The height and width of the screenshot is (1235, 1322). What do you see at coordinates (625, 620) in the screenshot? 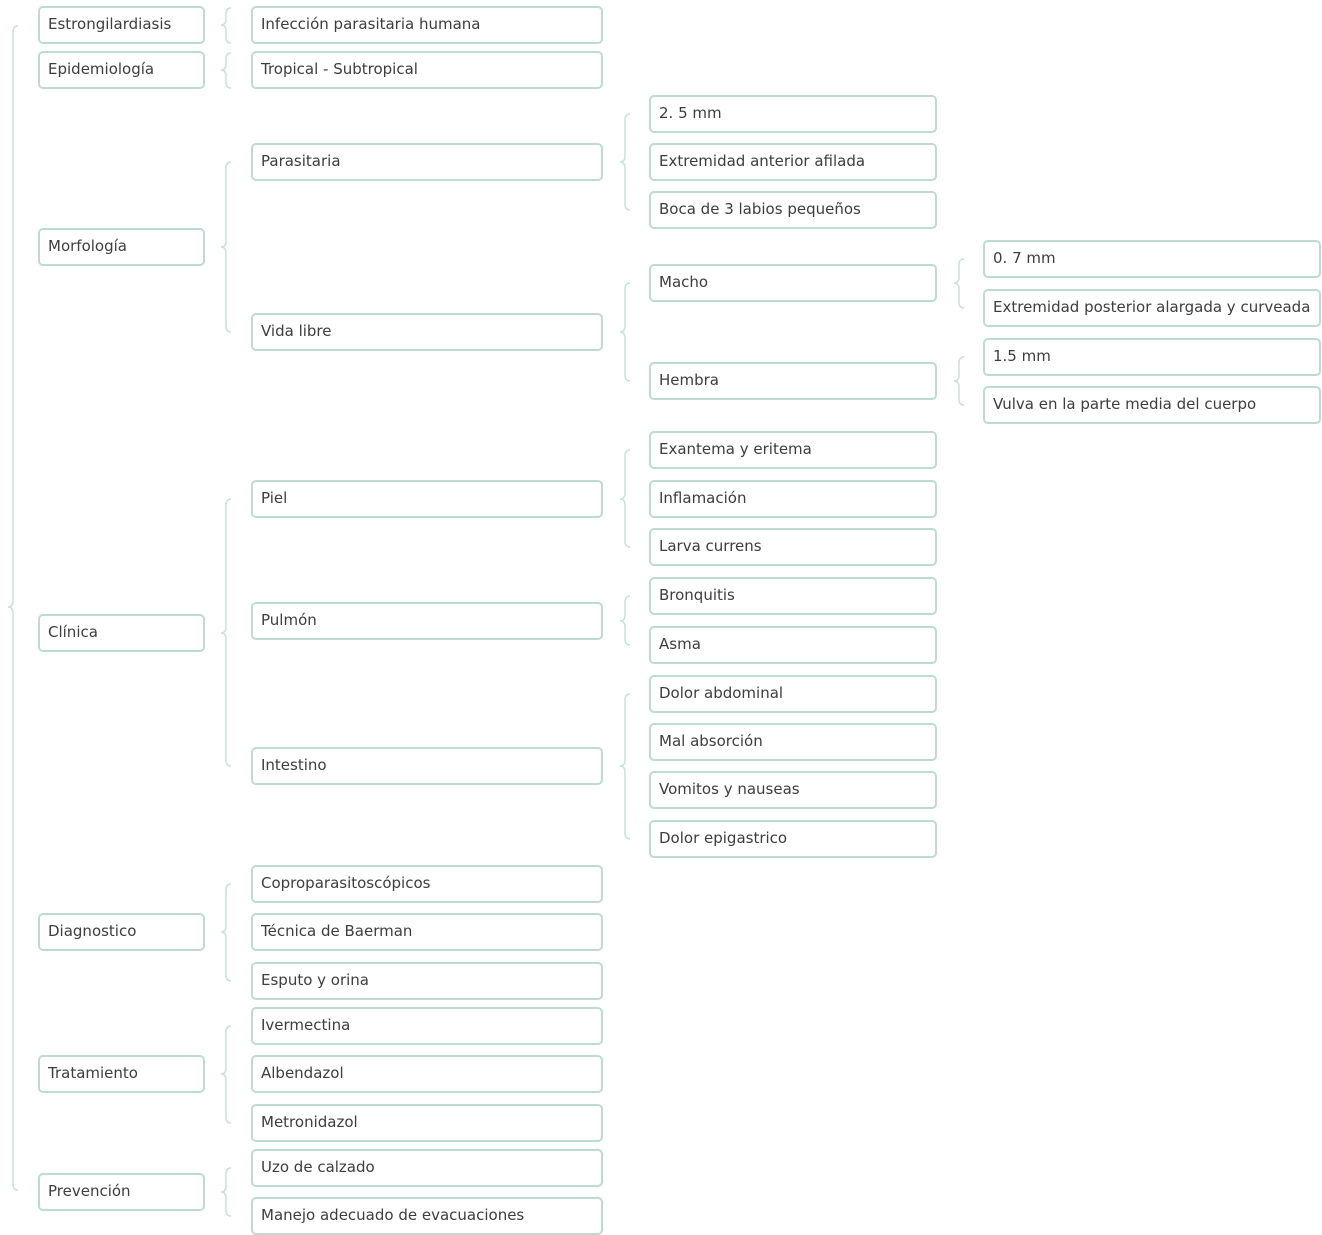
I see `bracket-pulmon` at bounding box center [625, 620].